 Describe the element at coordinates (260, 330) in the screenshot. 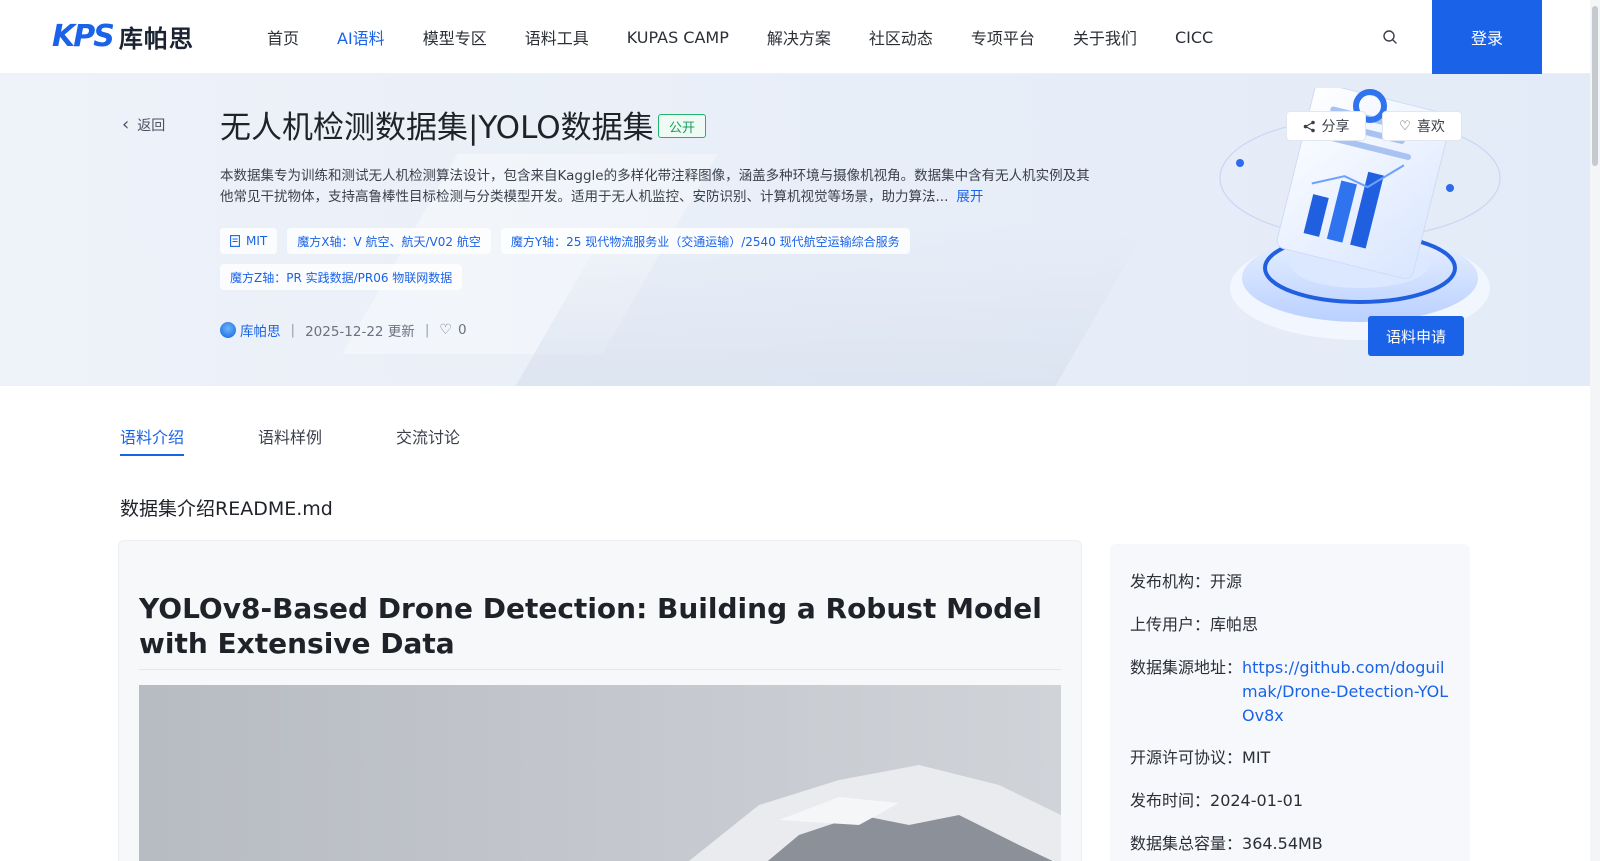

I see `author-link: 库帕思` at that location.